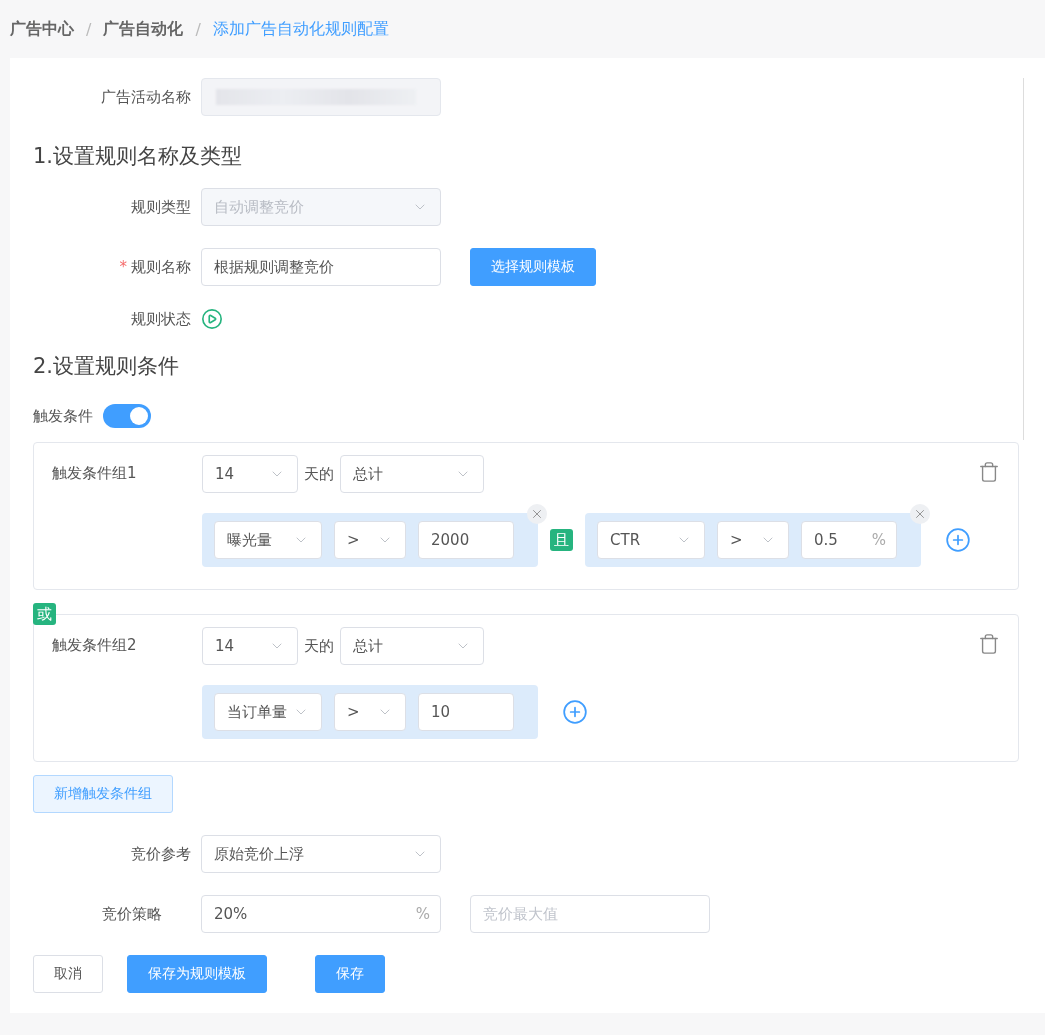 This screenshot has width=1045, height=1035. Describe the element at coordinates (138, 156) in the screenshot. I see `section-title: 1.设置规则名称及类型` at that location.